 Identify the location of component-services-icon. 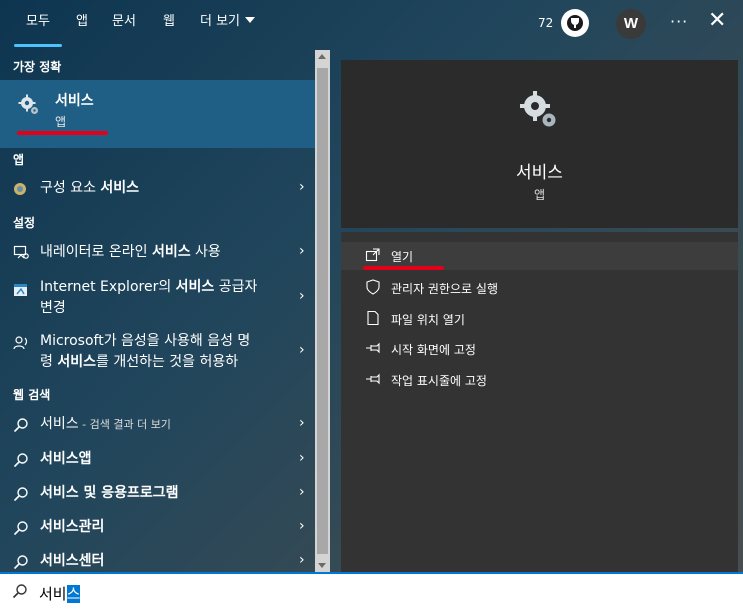
(20, 189).